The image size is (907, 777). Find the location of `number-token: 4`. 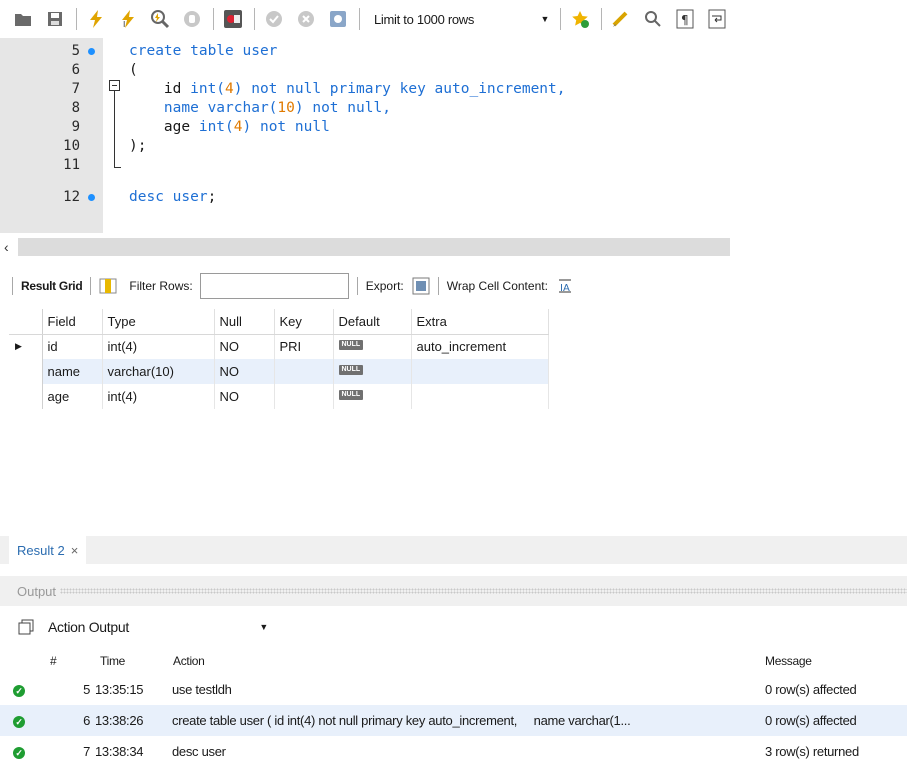

number-token: 4 is located at coordinates (238, 127).